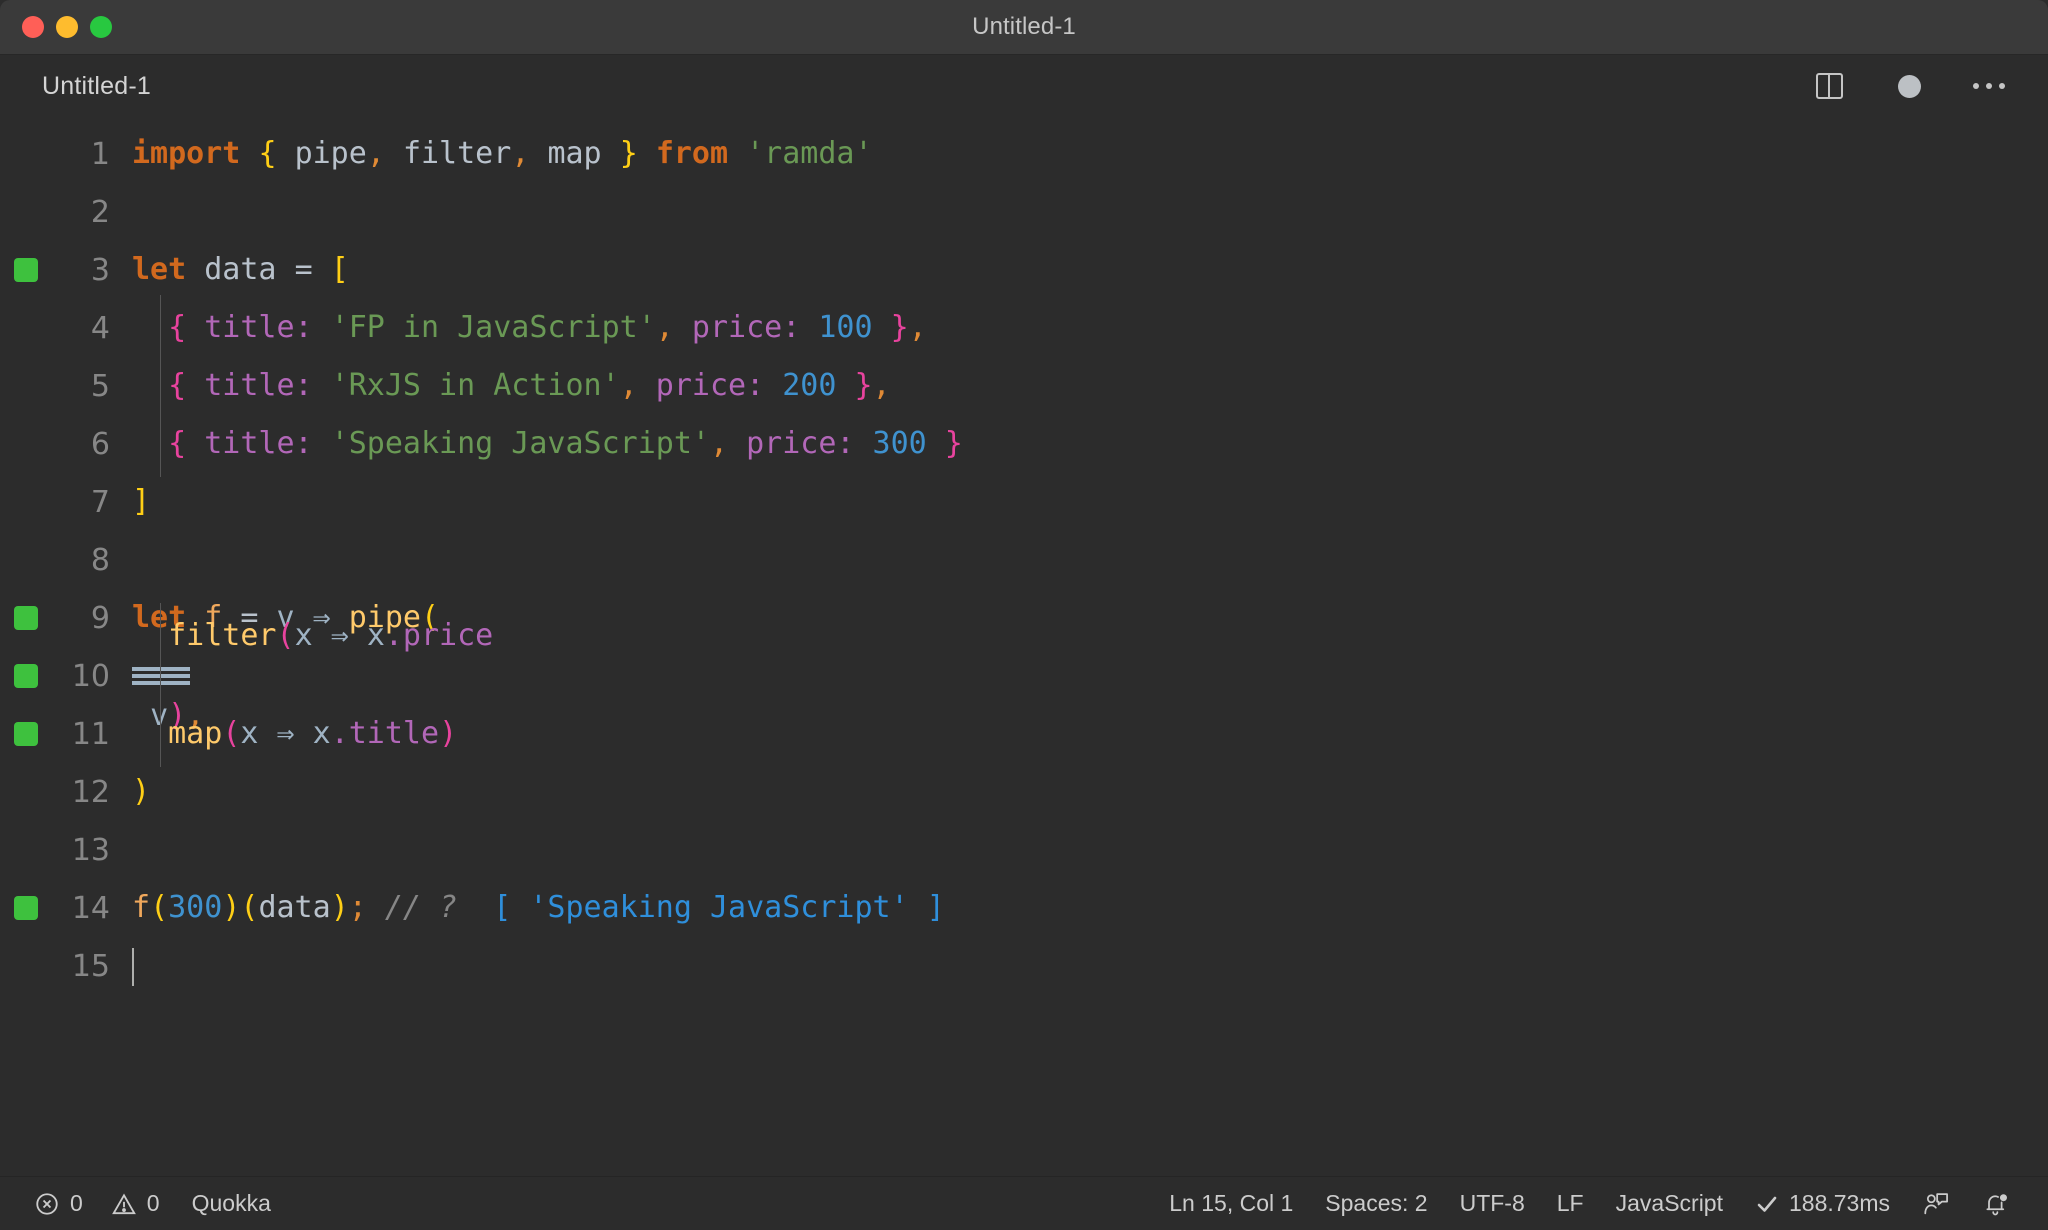 The width and height of the screenshot is (2048, 1230). I want to click on token-import: import, so click(186, 153).